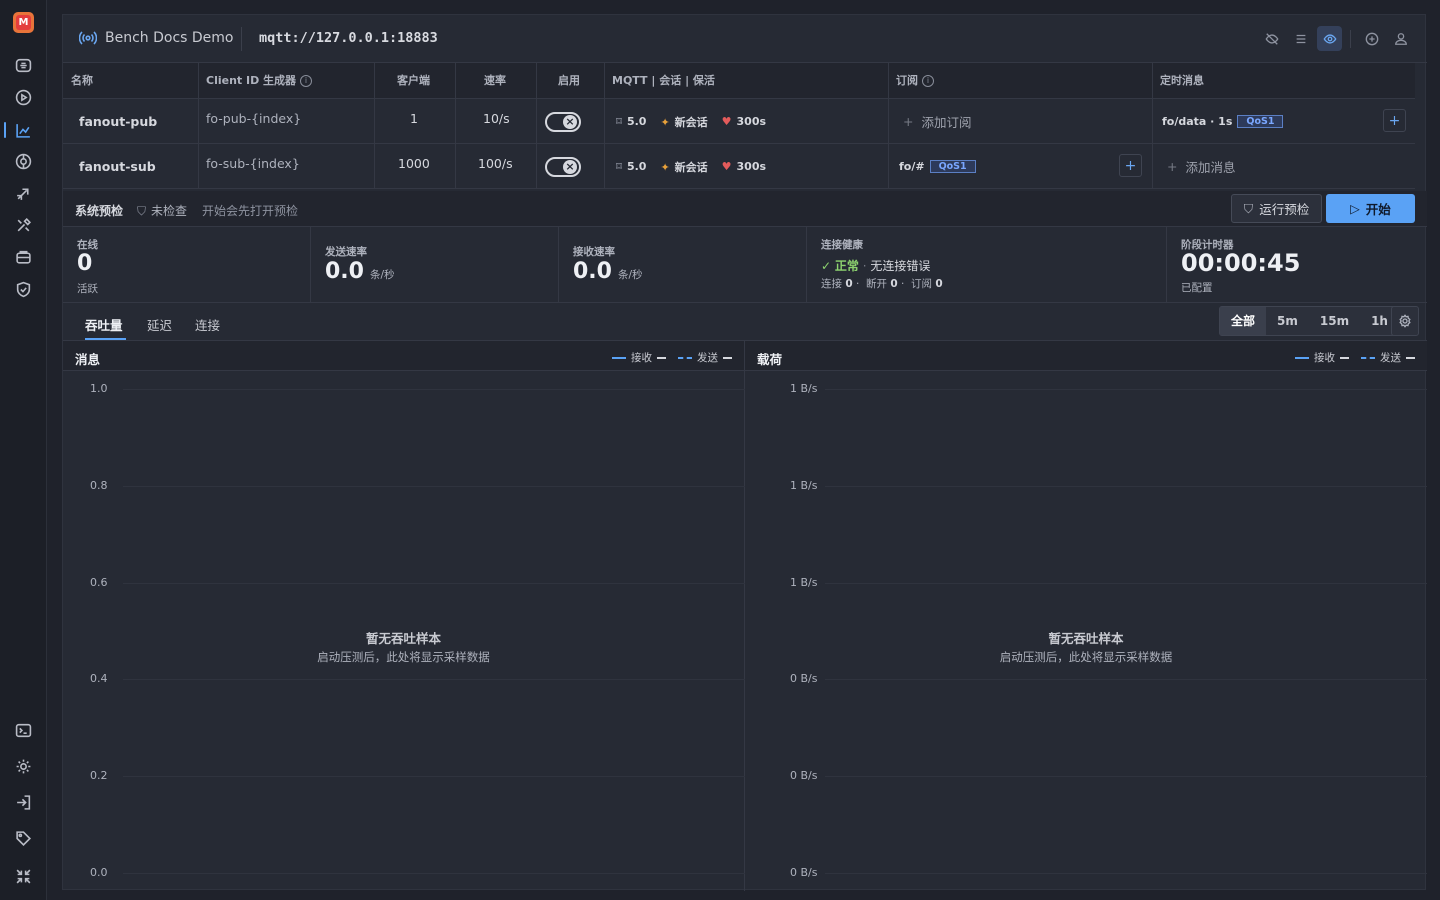  What do you see at coordinates (99, 679) in the screenshot?
I see `y-tick-label: 0.4` at bounding box center [99, 679].